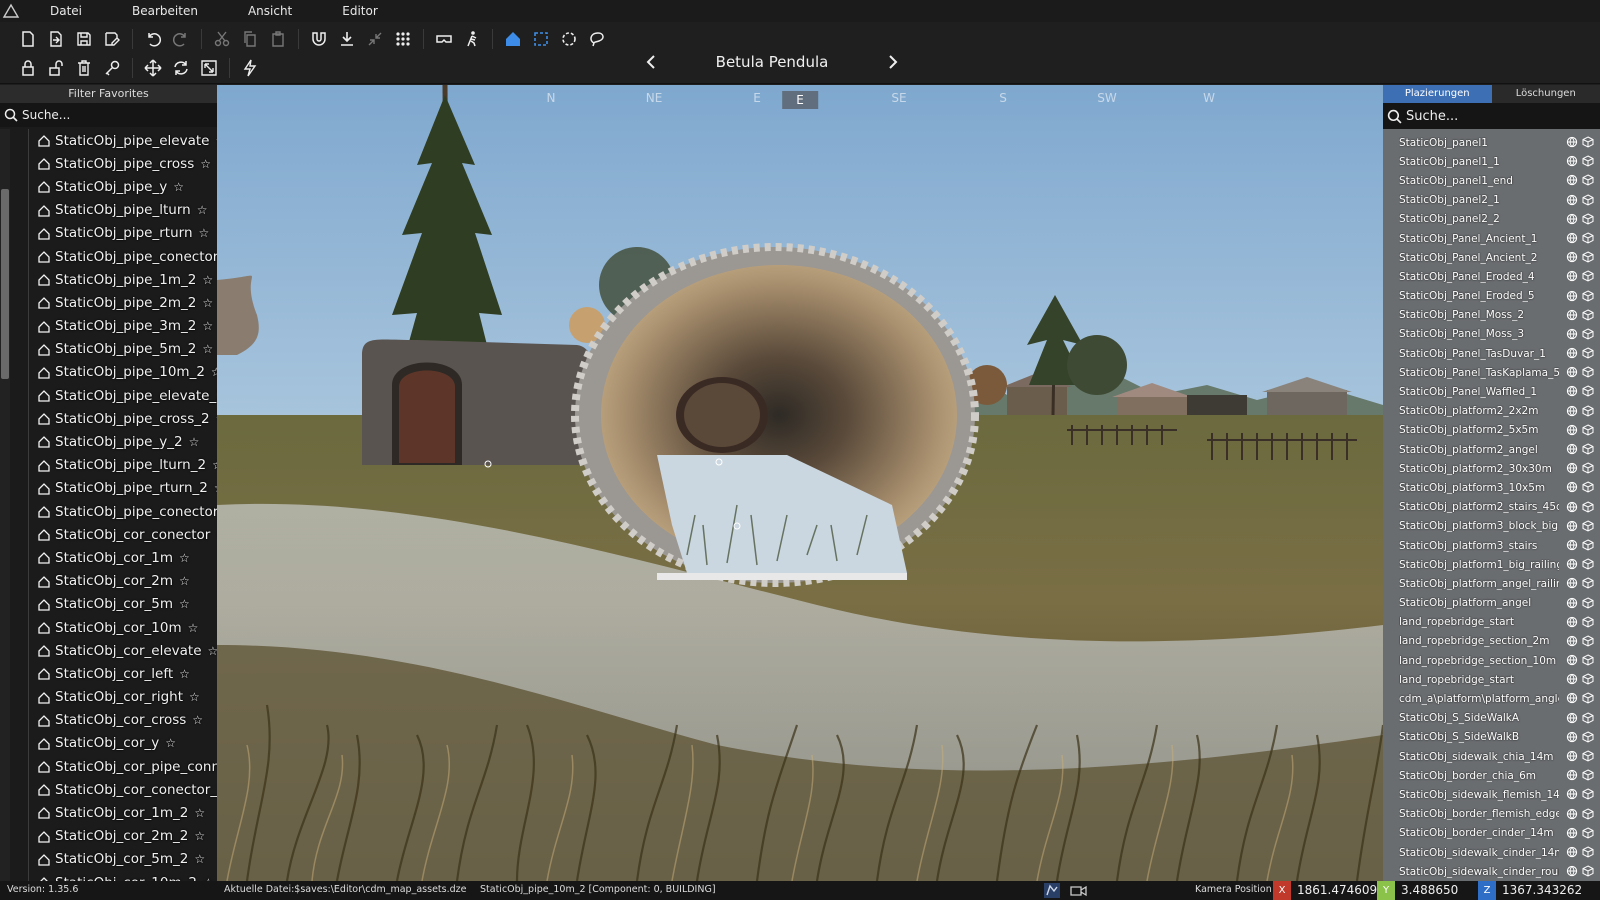 The image size is (1600, 900). Describe the element at coordinates (1491, 679) in the screenshot. I see `placement-item: land_ropebridge_start` at that location.